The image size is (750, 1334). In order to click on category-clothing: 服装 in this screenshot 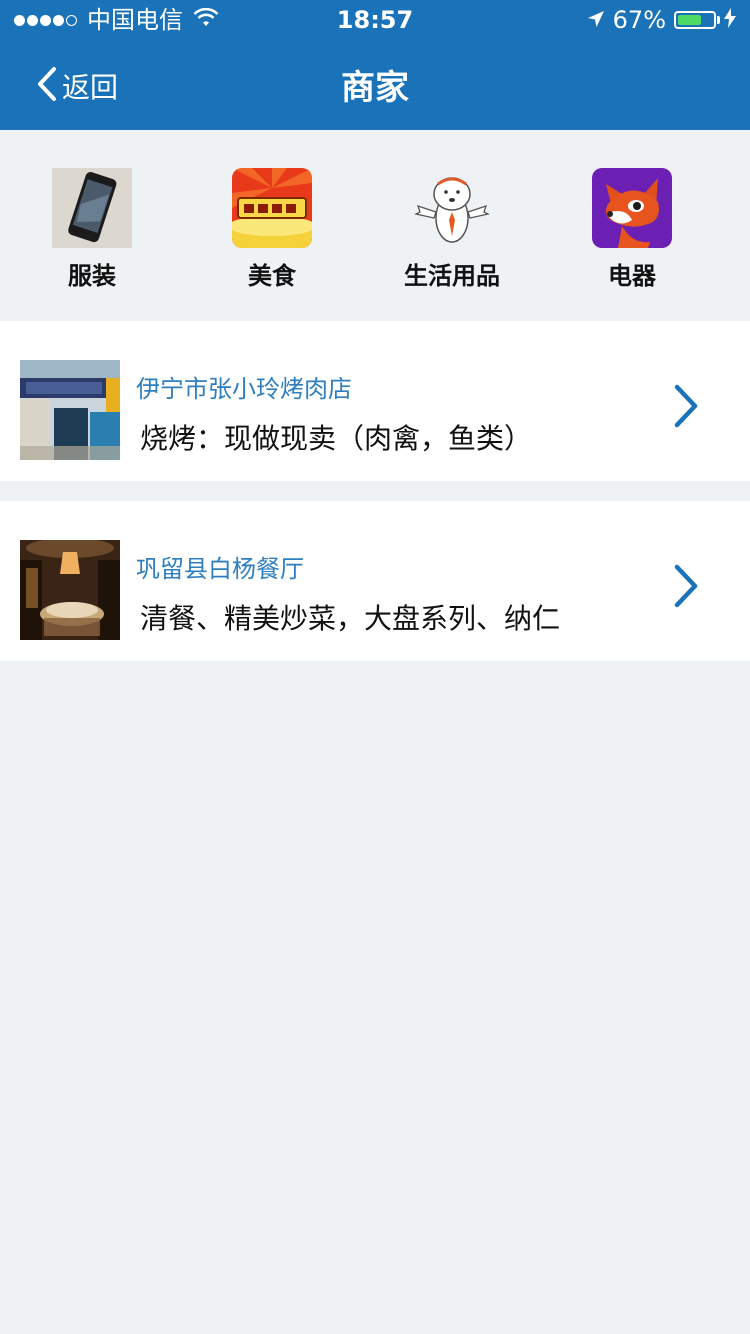, I will do `click(92, 229)`.